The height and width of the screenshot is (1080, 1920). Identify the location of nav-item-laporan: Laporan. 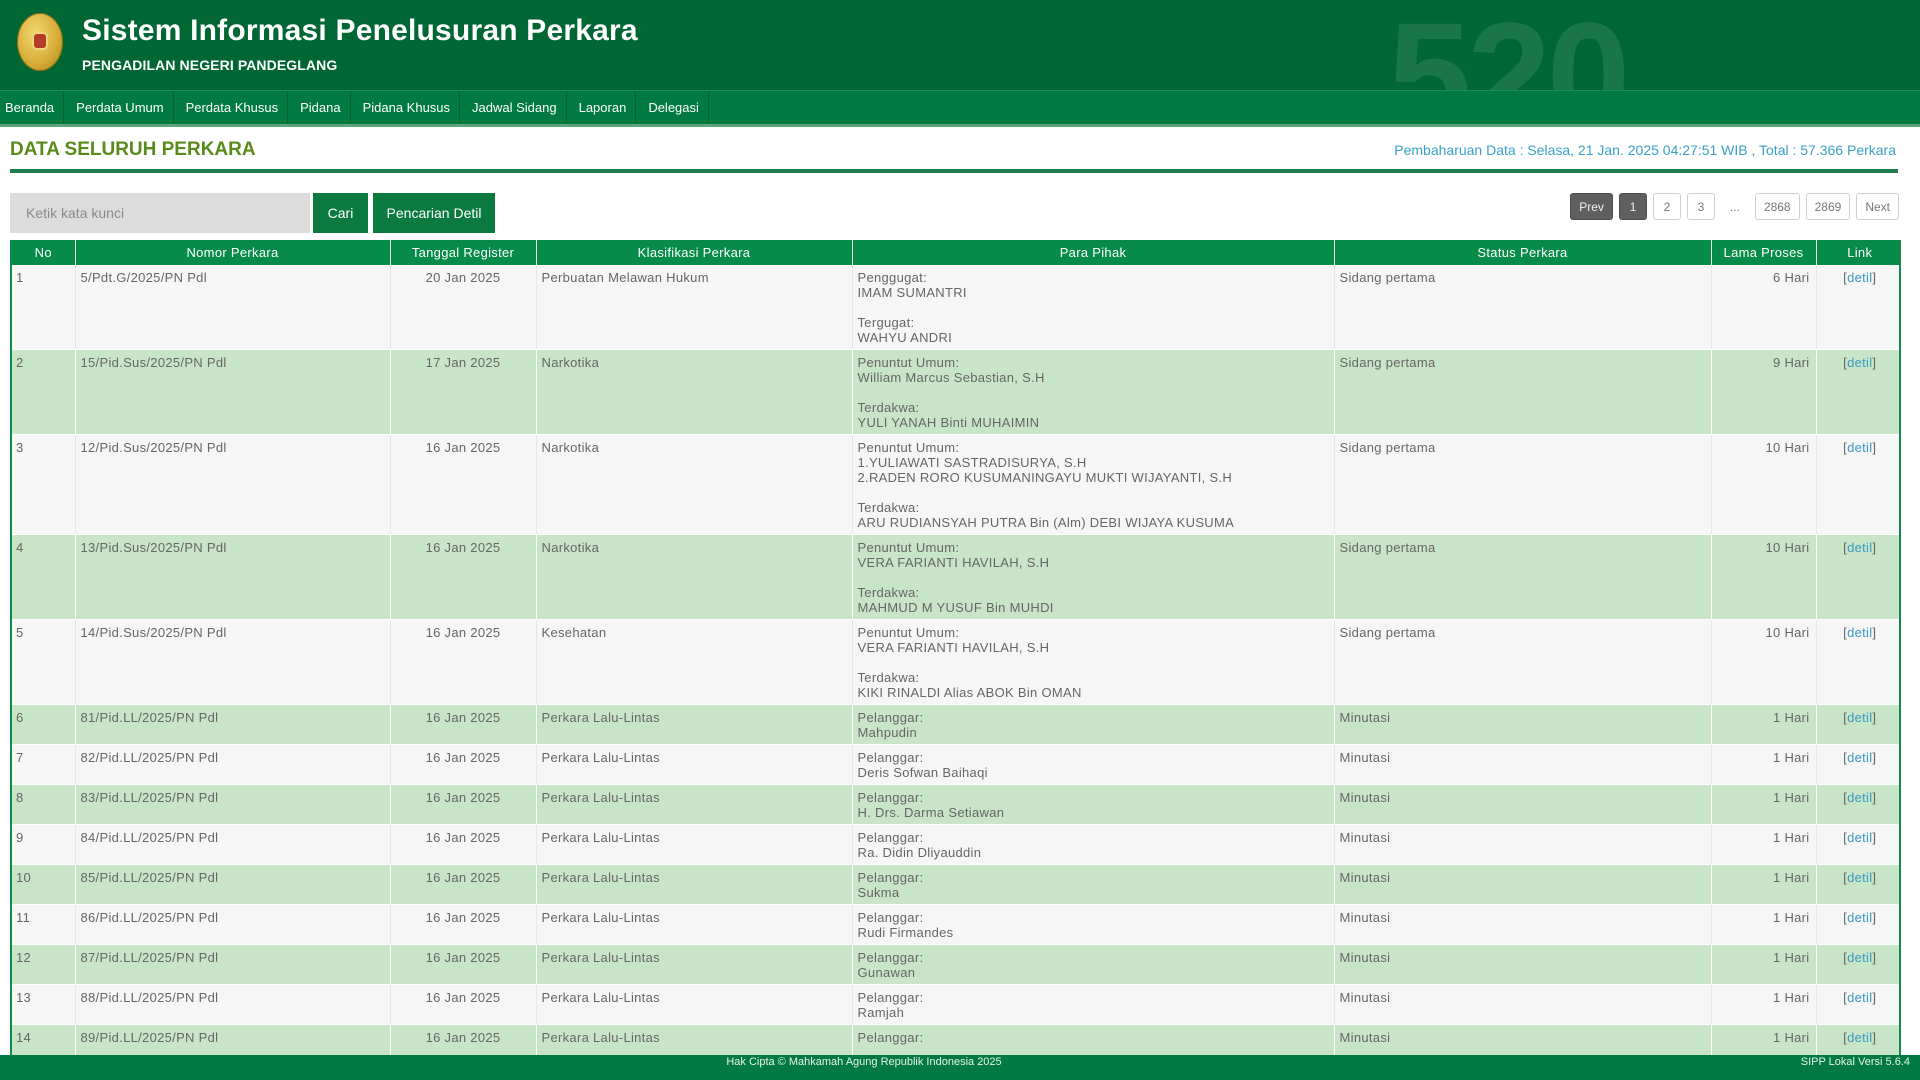
(602, 107).